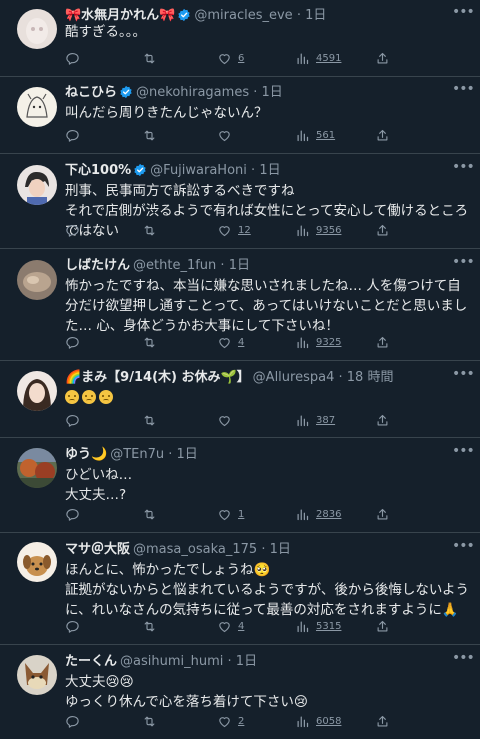 The height and width of the screenshot is (739, 480). I want to click on views-button: 6058, so click(318, 721).